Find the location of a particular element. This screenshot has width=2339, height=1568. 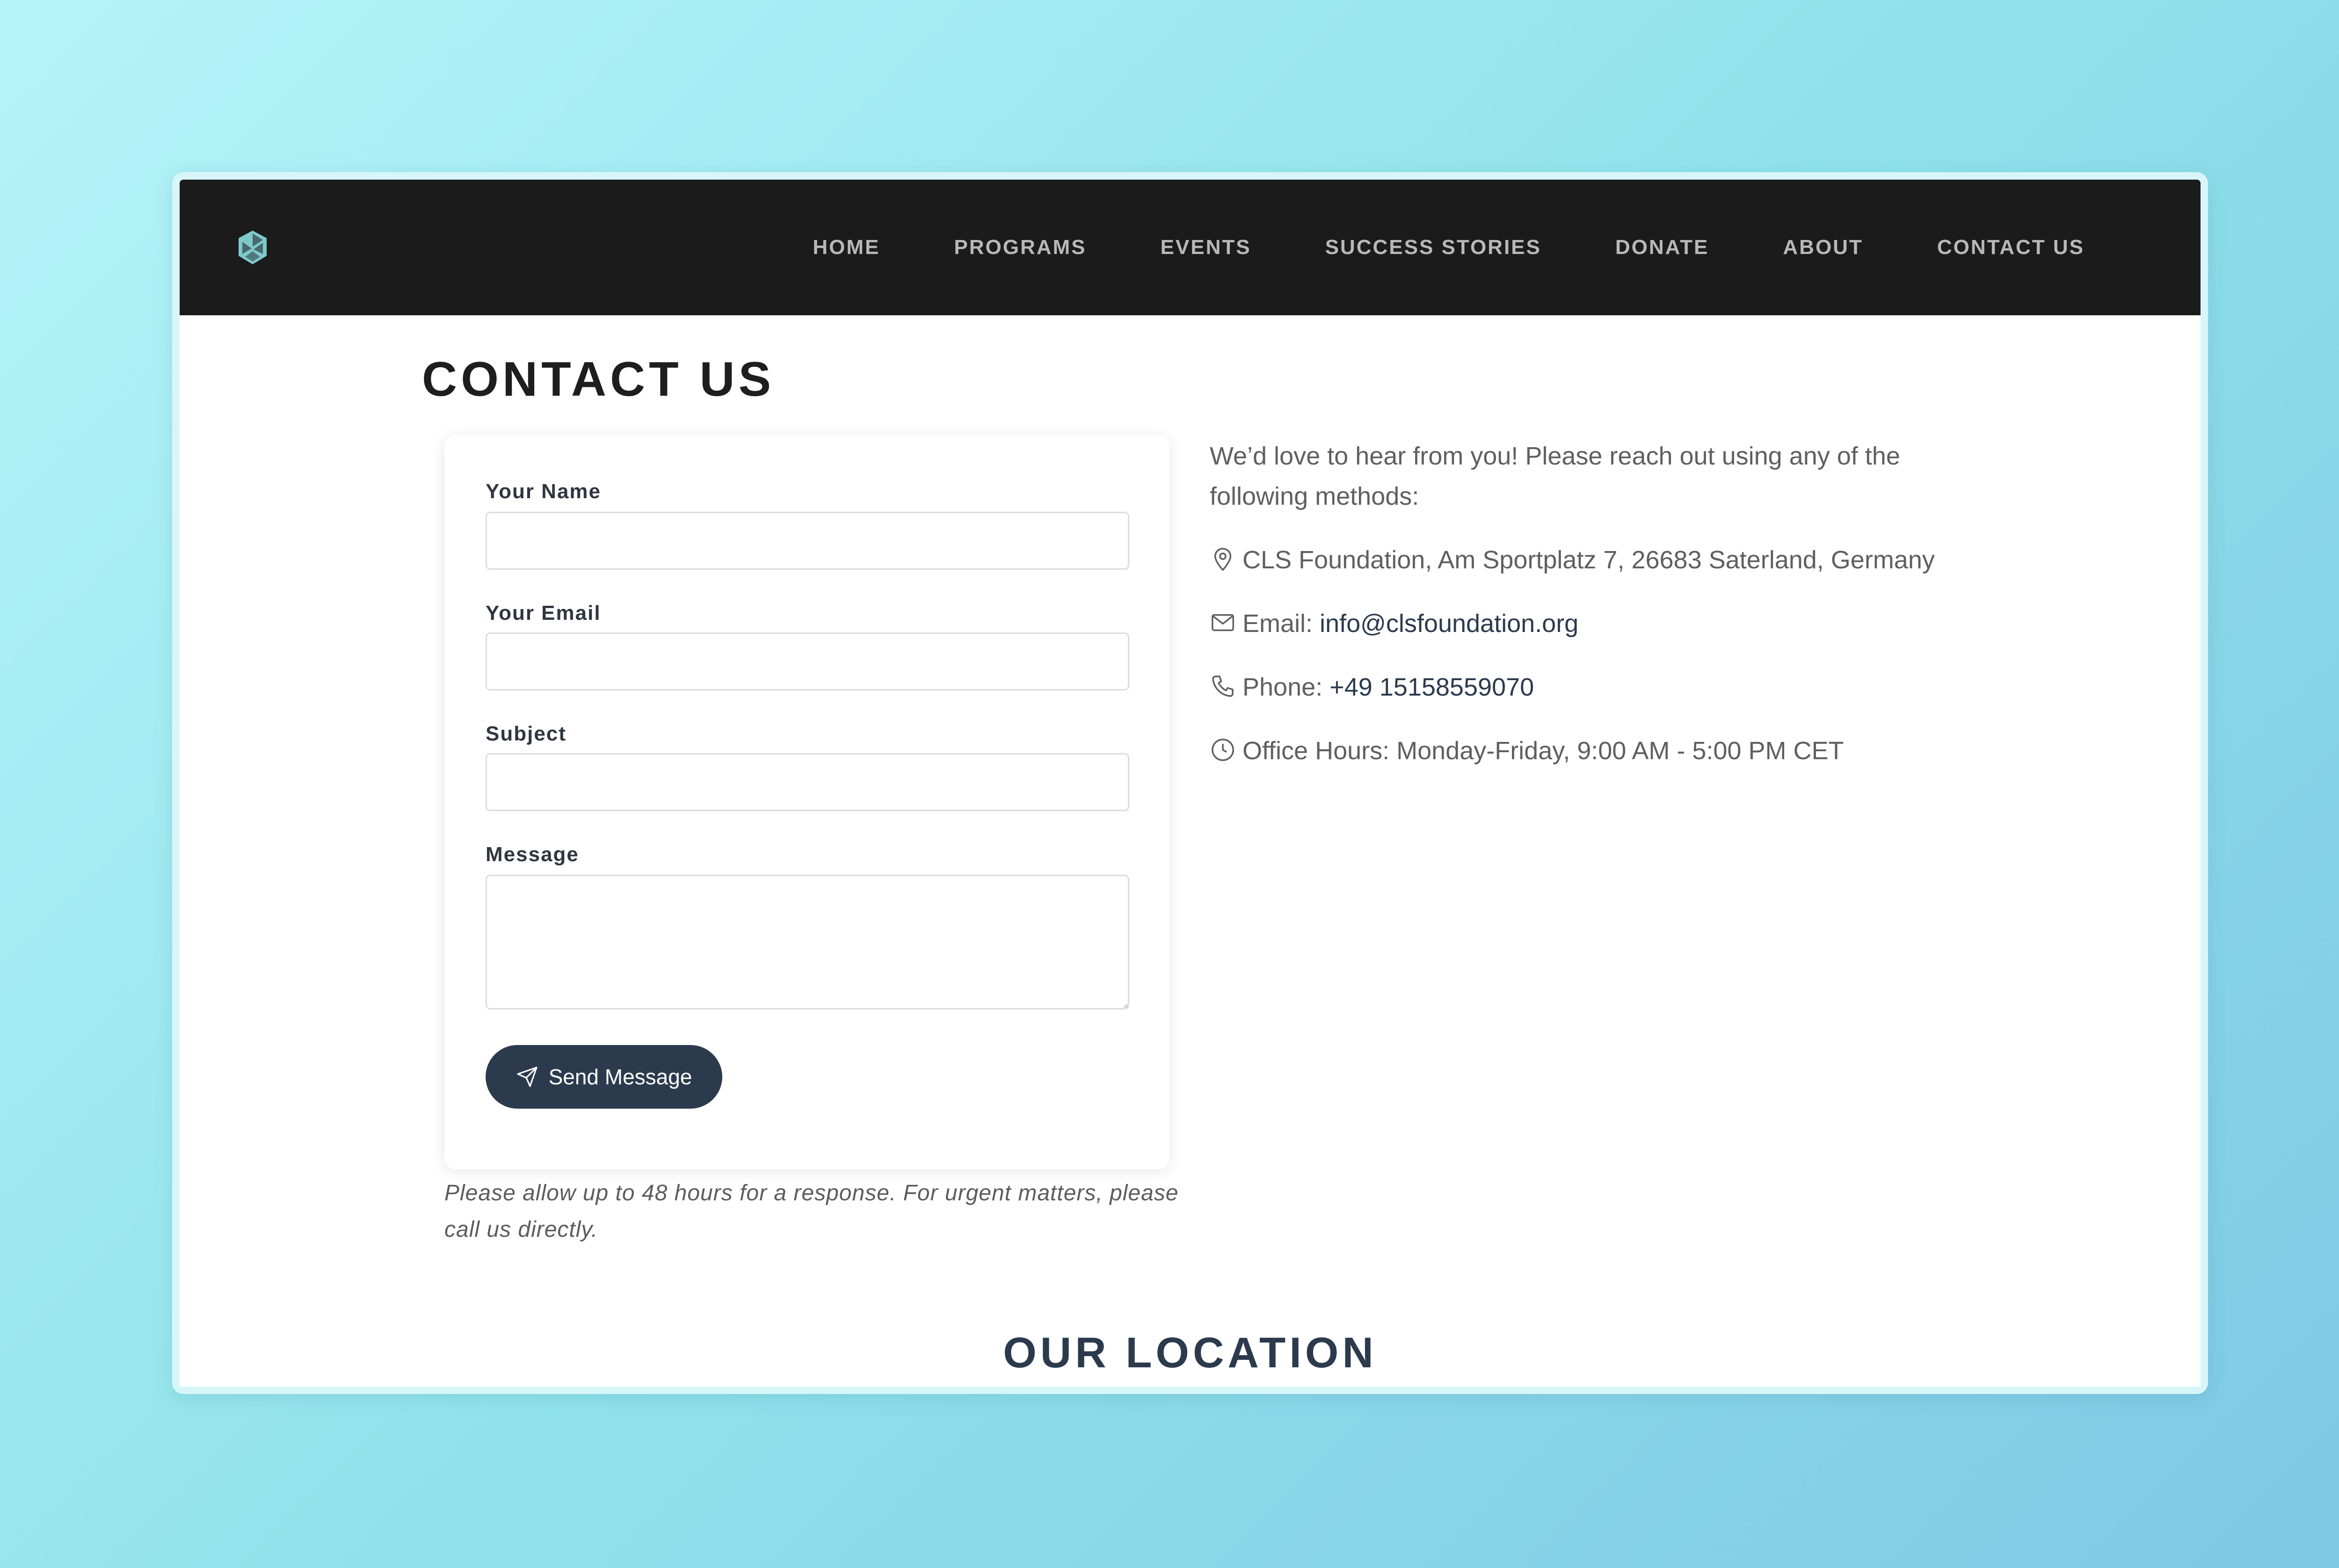

nav-item-home: HOME is located at coordinates (846, 247).